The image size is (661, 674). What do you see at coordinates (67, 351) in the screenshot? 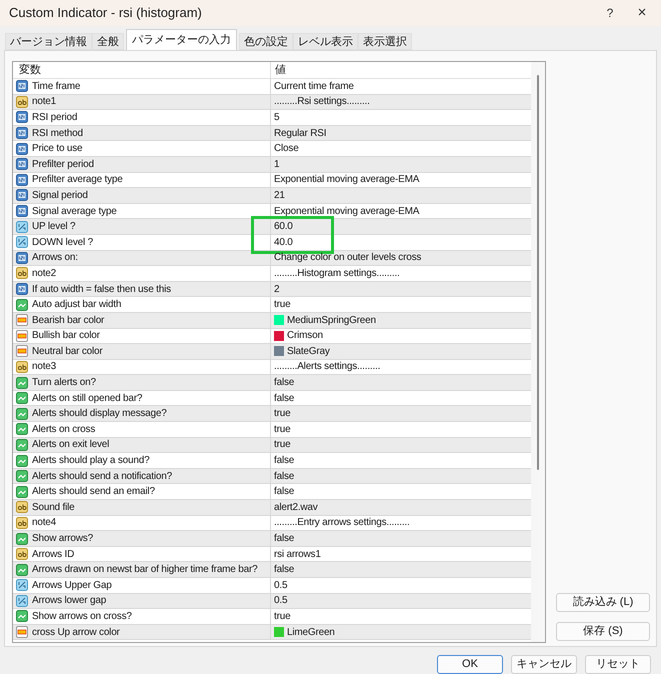
I see `parameter-name: Neutral bar color` at bounding box center [67, 351].